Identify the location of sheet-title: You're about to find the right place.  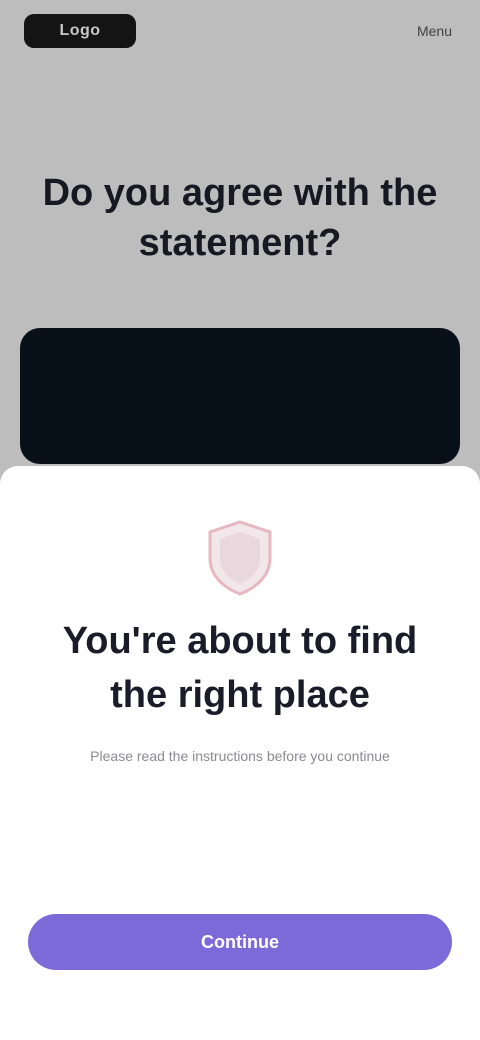
(240, 668).